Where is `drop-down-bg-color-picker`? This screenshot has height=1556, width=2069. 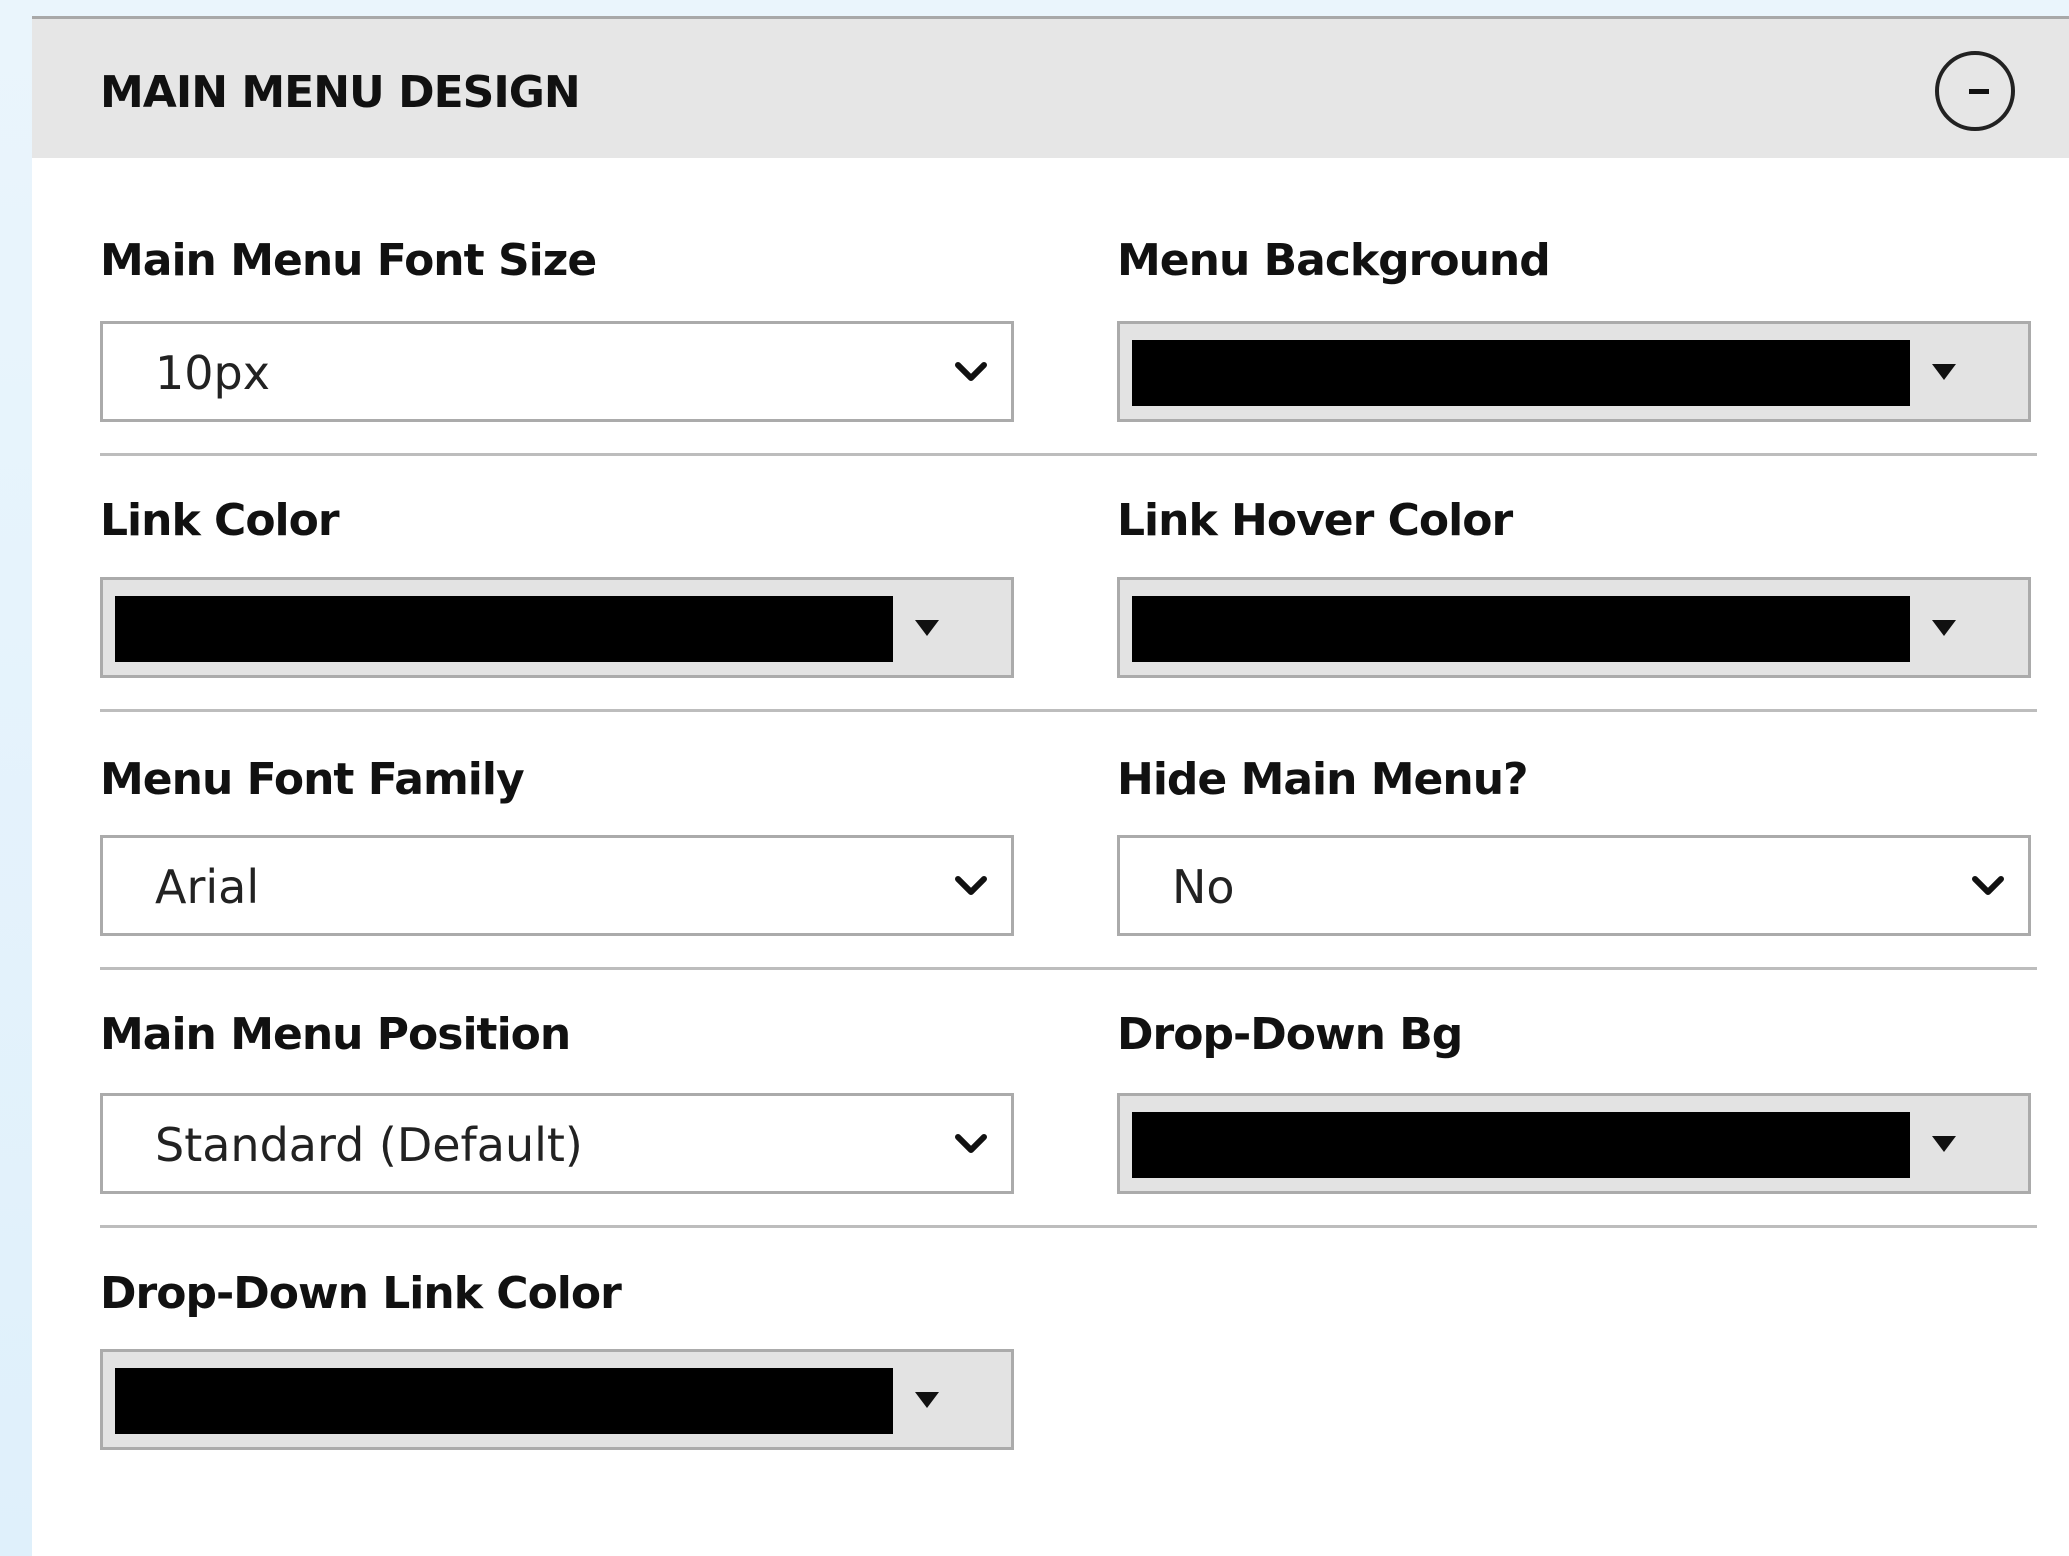
drop-down-bg-color-picker is located at coordinates (1574, 1143).